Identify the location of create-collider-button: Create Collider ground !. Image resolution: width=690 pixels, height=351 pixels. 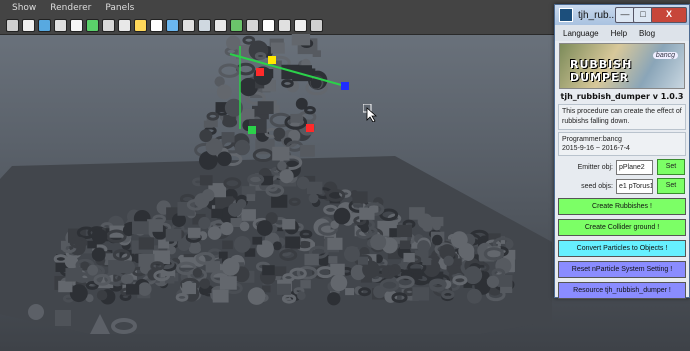
(622, 227).